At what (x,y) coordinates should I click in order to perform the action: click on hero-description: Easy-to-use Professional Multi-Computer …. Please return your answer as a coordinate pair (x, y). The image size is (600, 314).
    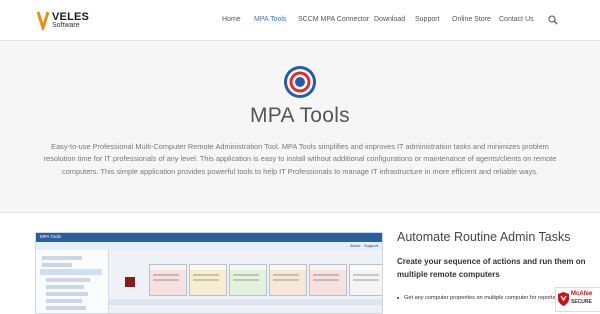
    Looking at the image, I should click on (300, 159).